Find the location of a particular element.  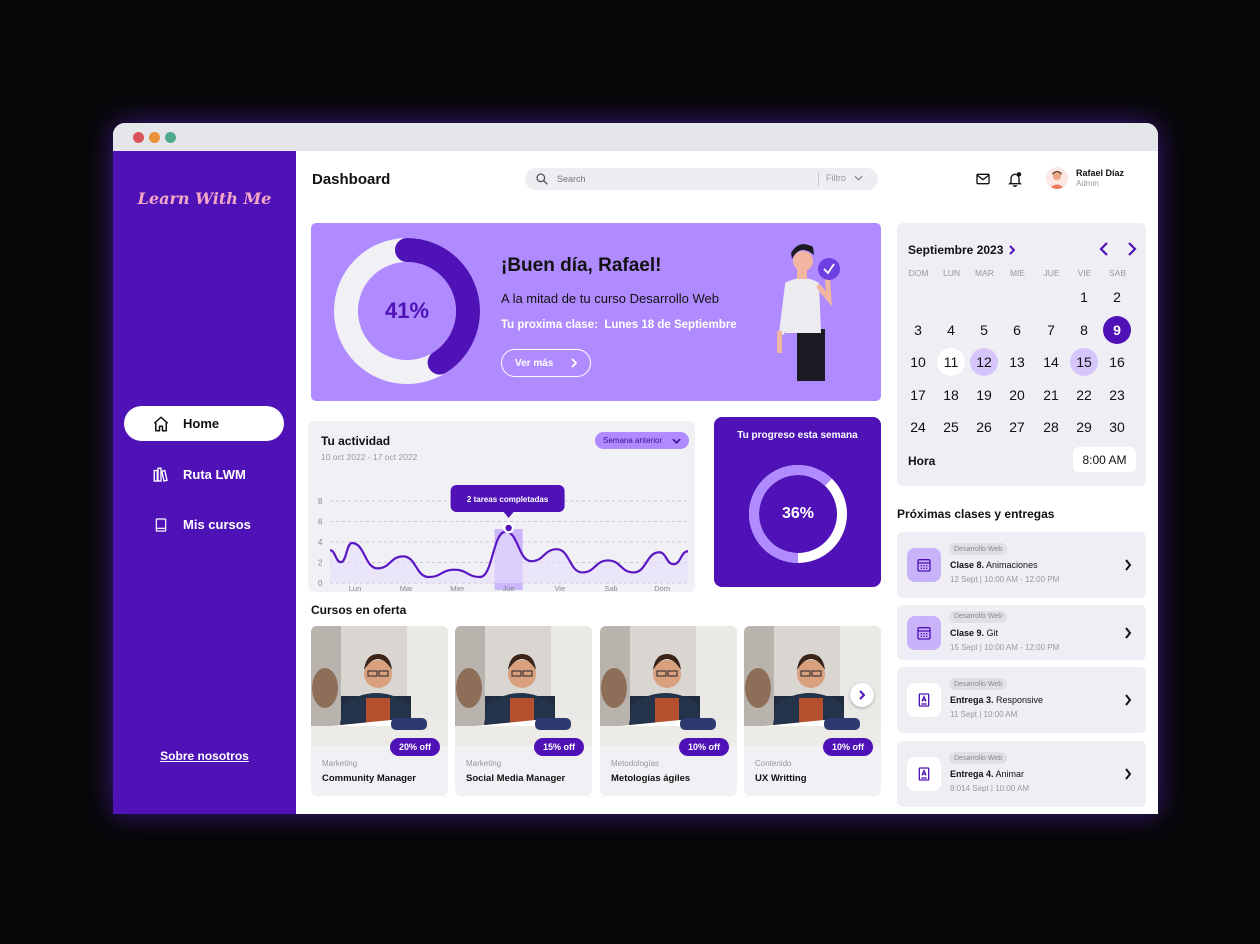

highlight-point is located at coordinates (508, 528).